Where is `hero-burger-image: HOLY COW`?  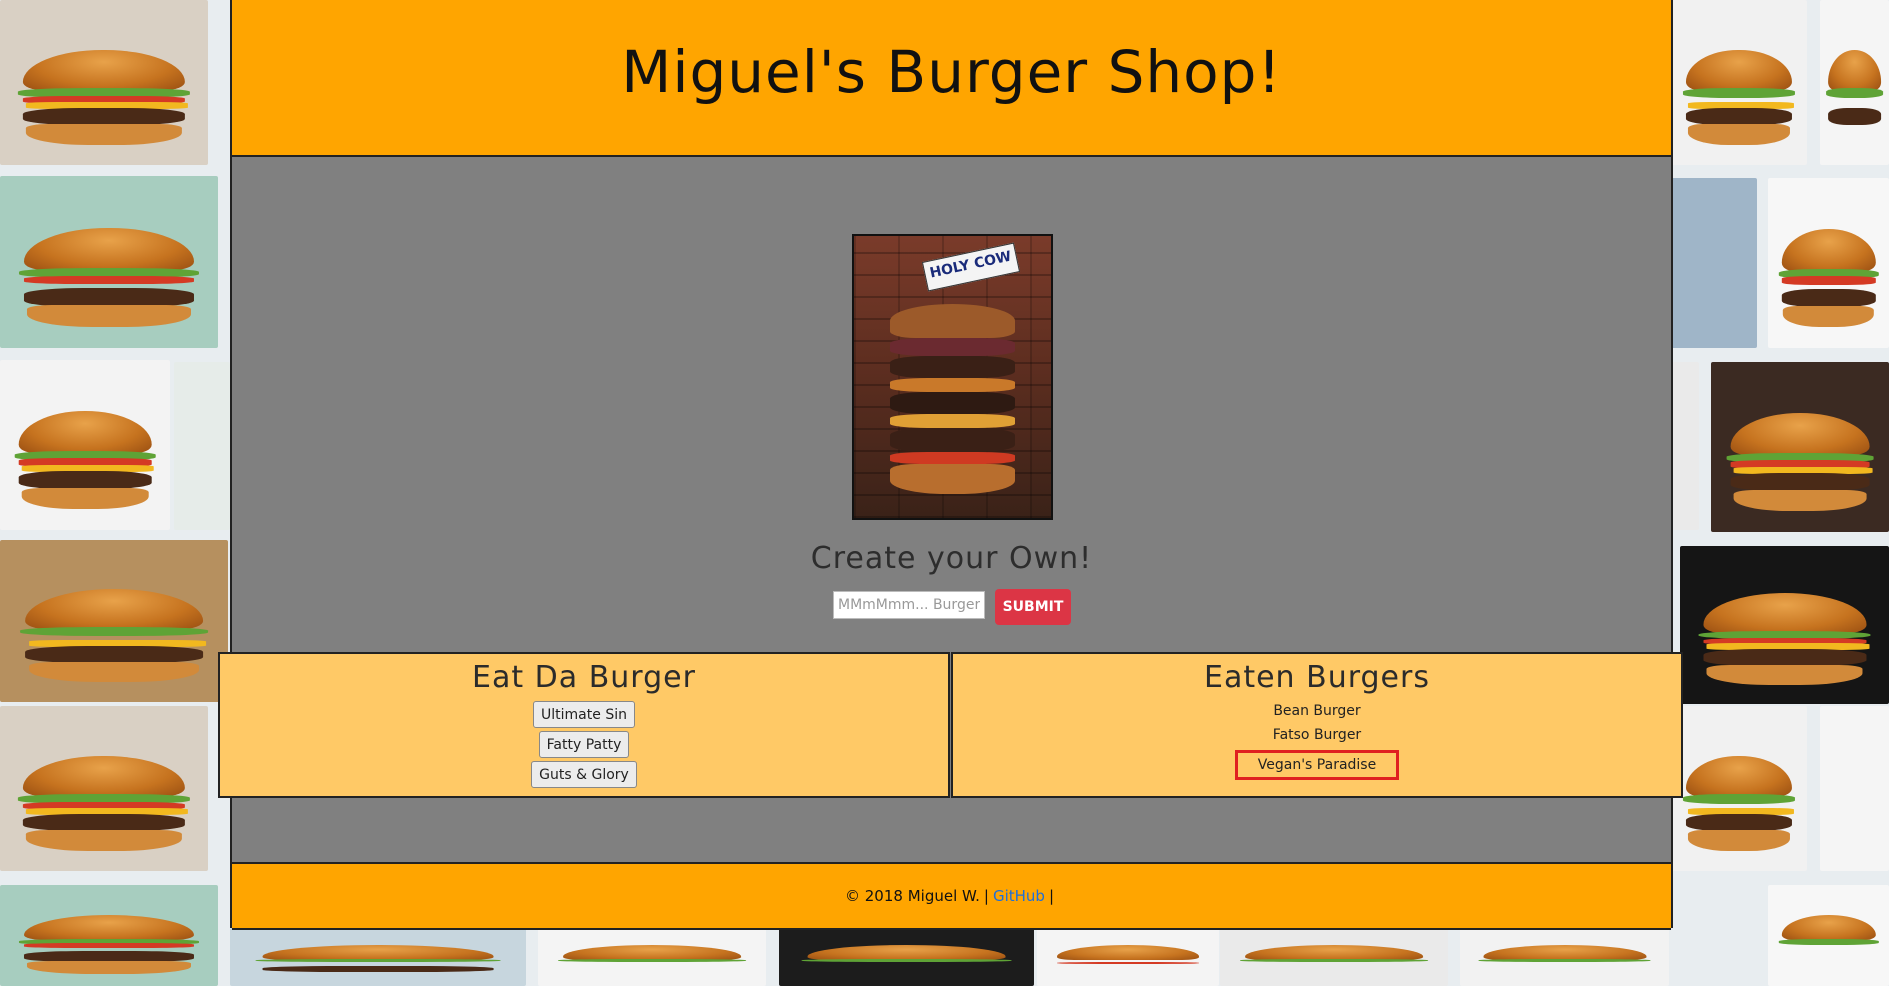 hero-burger-image: HOLY COW is located at coordinates (952, 377).